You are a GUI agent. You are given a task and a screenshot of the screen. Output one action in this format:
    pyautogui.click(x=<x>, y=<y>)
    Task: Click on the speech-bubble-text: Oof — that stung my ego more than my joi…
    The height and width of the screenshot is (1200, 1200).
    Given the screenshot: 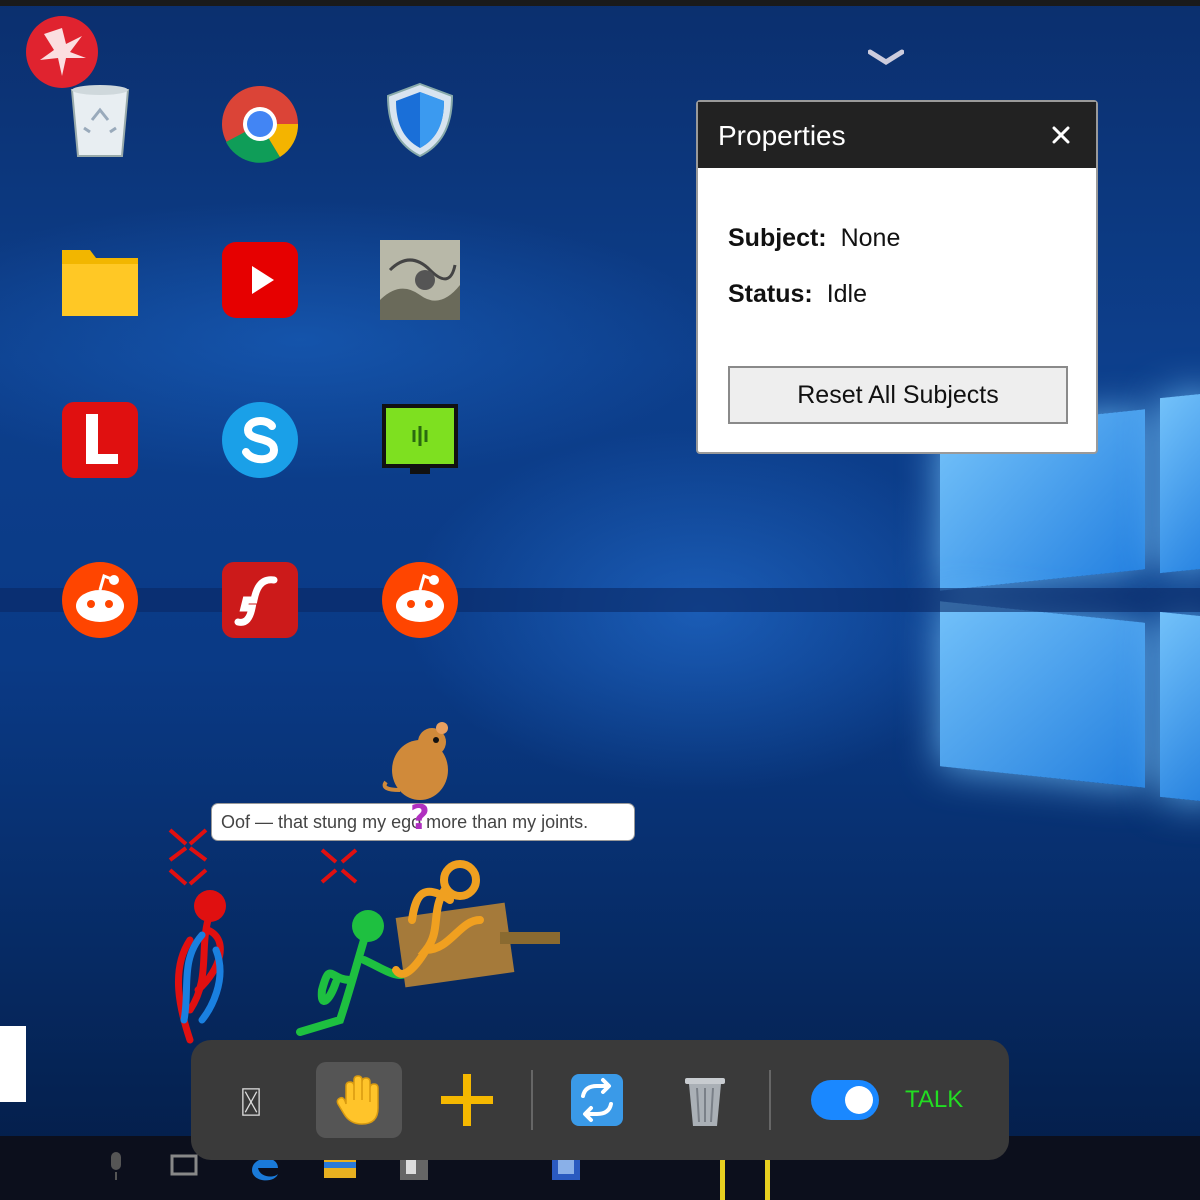 What is the action you would take?
    pyautogui.click(x=405, y=821)
    